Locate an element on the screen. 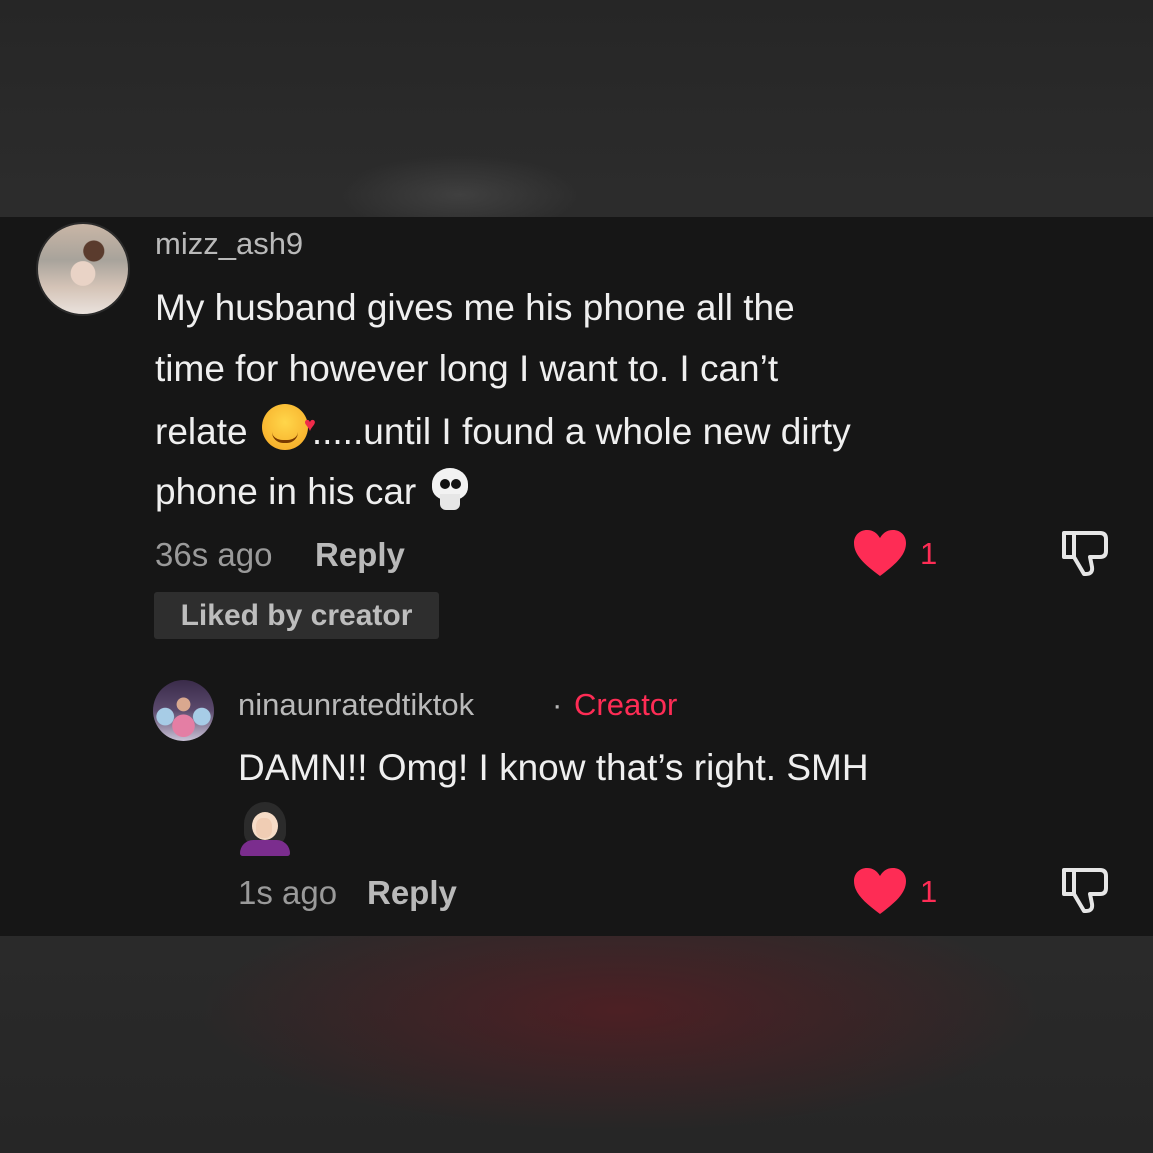  reply-text-line: DAMN!! Omg! I know that’s right. SMH is located at coordinates (553, 767).